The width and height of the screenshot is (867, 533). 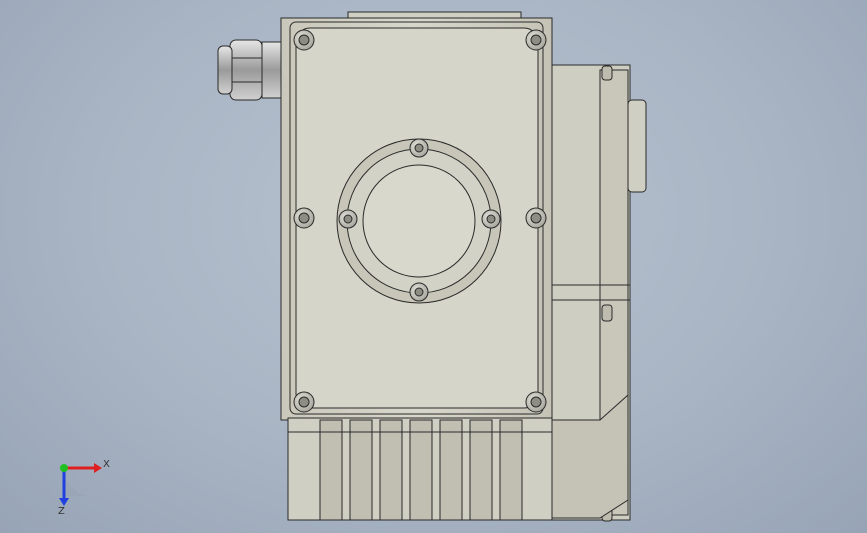 What do you see at coordinates (420, 469) in the screenshot?
I see `finned-base` at bounding box center [420, 469].